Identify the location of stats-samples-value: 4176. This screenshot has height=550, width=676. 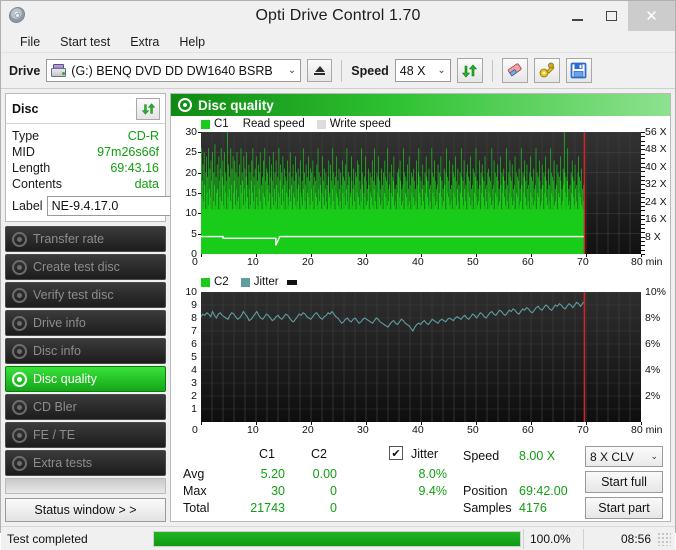
(533, 508).